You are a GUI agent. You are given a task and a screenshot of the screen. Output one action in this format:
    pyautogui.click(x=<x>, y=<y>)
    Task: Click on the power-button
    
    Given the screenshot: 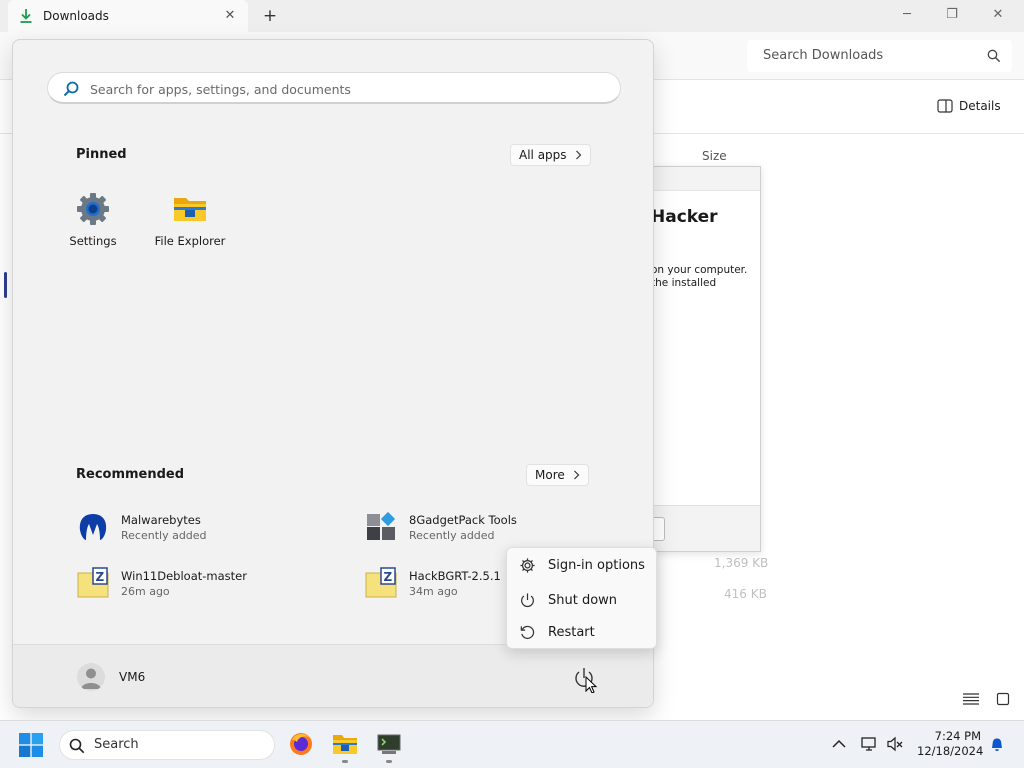 What is the action you would take?
    pyautogui.click(x=584, y=678)
    